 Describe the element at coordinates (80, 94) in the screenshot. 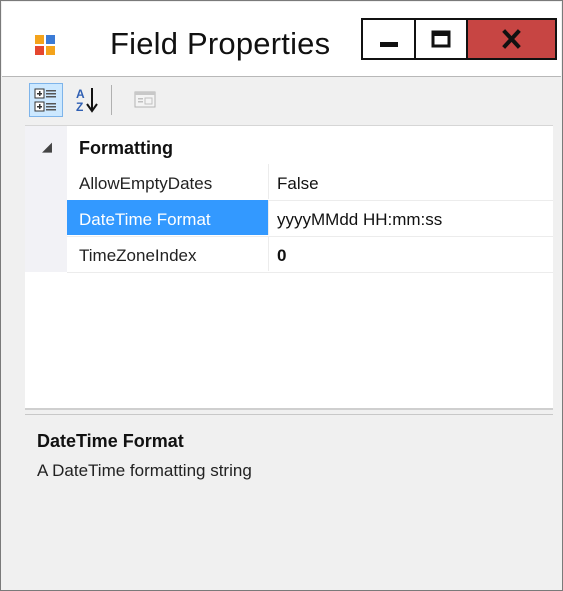

I see `sort-a-glyph: A` at that location.